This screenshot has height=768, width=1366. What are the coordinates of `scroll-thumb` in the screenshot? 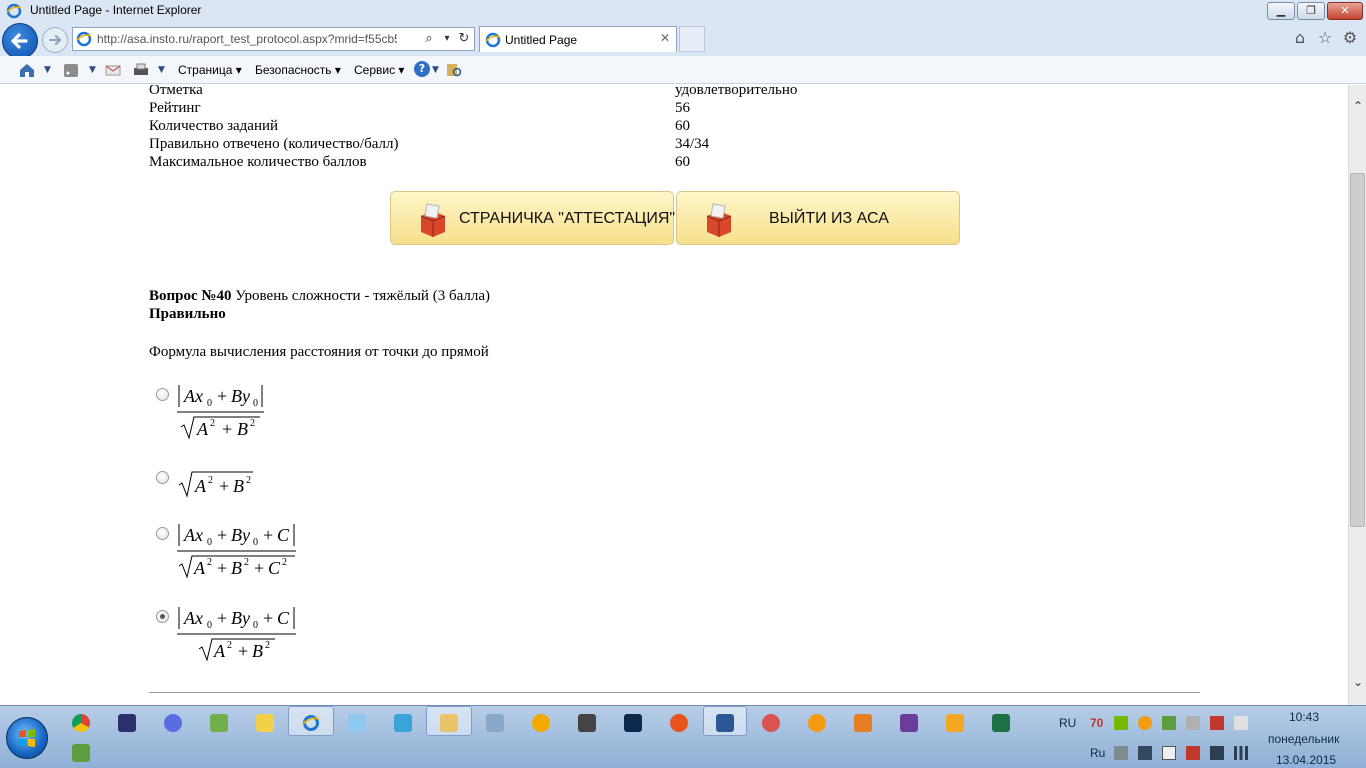 It's located at (1357, 350).